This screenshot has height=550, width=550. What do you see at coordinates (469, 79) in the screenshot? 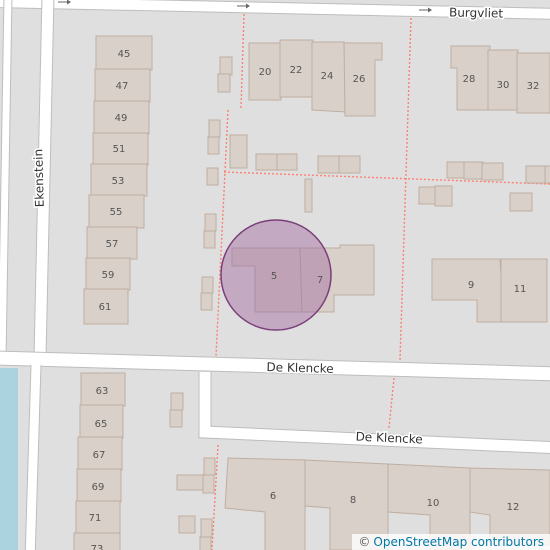
I see `house-number: 28` at bounding box center [469, 79].